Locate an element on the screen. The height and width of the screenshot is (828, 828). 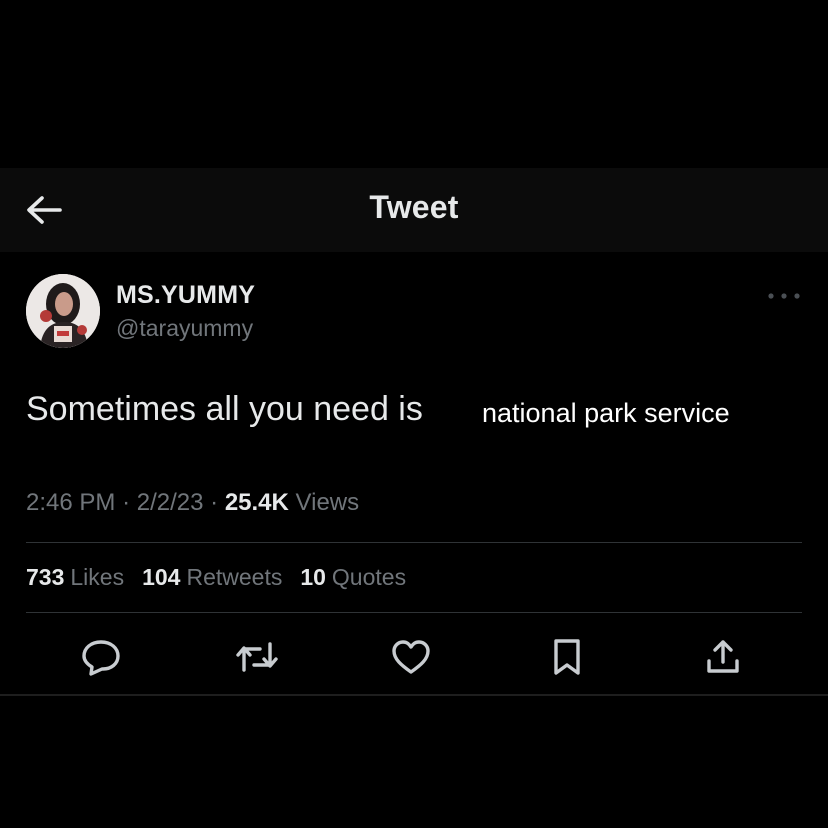
retweets-stat: 104 Retweets is located at coordinates (212, 577).